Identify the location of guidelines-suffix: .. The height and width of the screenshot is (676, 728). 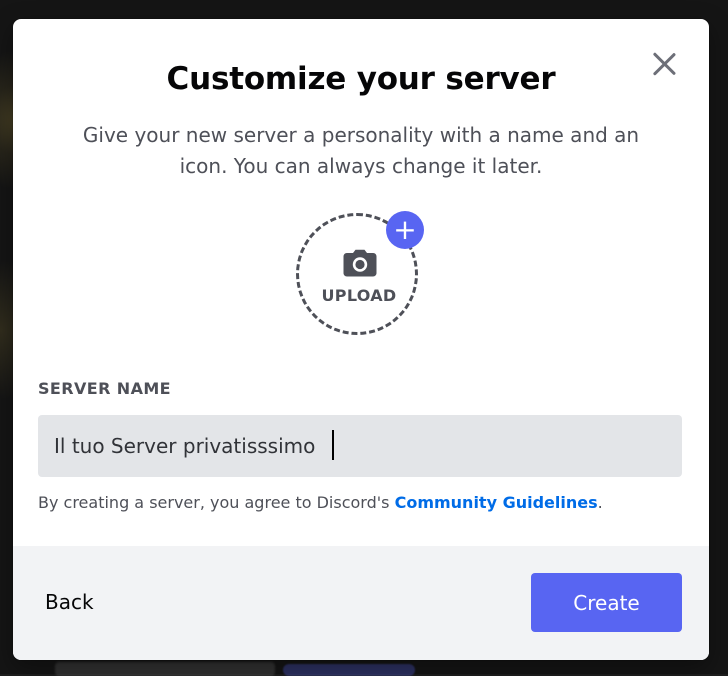
(600, 502).